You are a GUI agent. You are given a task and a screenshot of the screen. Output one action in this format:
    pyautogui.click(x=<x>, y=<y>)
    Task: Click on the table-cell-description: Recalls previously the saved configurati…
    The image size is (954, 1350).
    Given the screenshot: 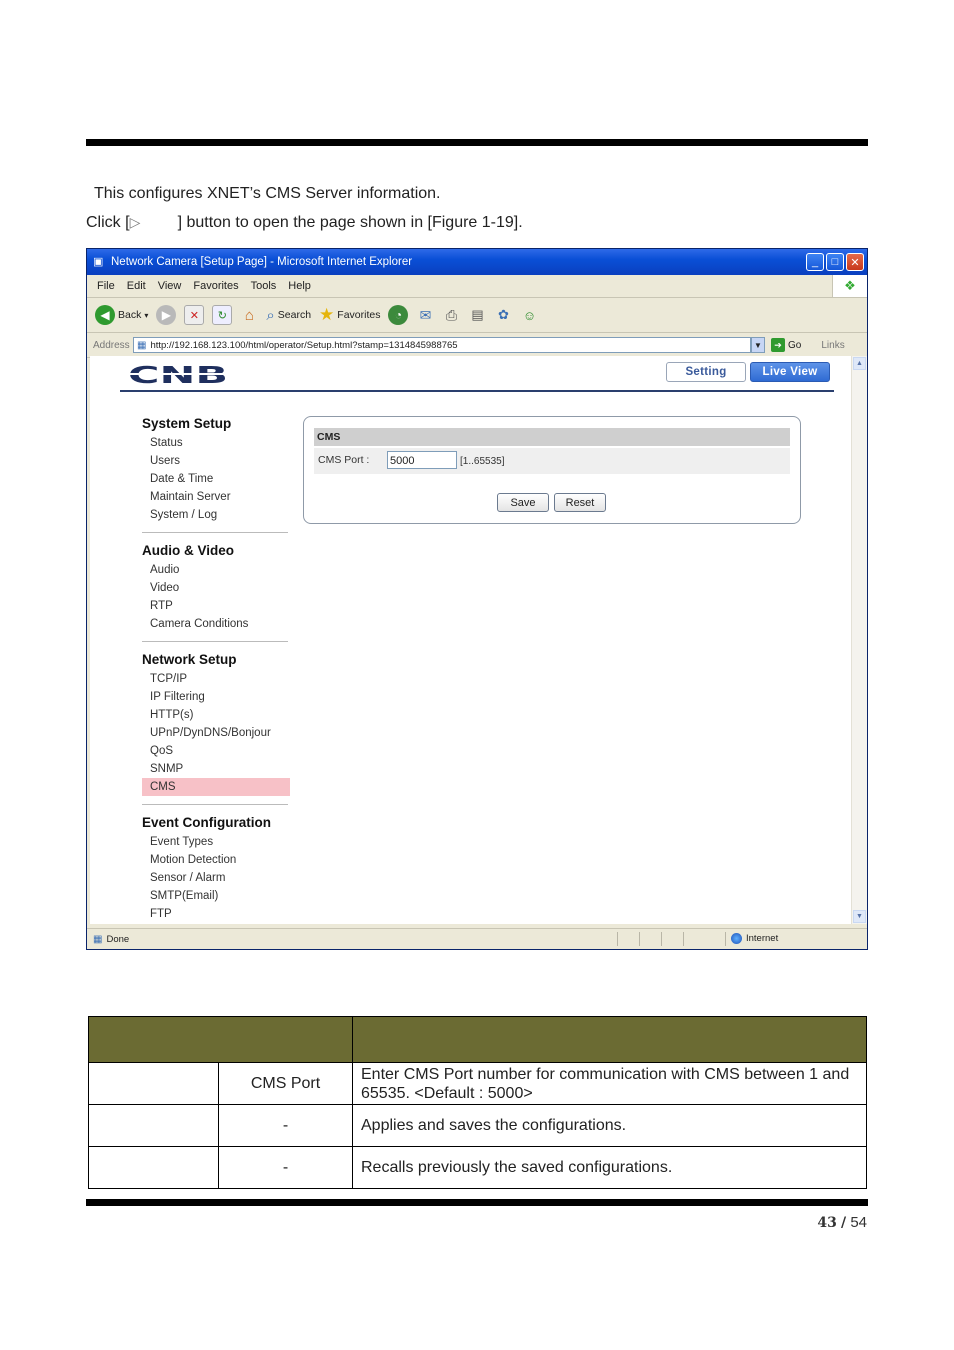 What is the action you would take?
    pyautogui.click(x=609, y=1167)
    